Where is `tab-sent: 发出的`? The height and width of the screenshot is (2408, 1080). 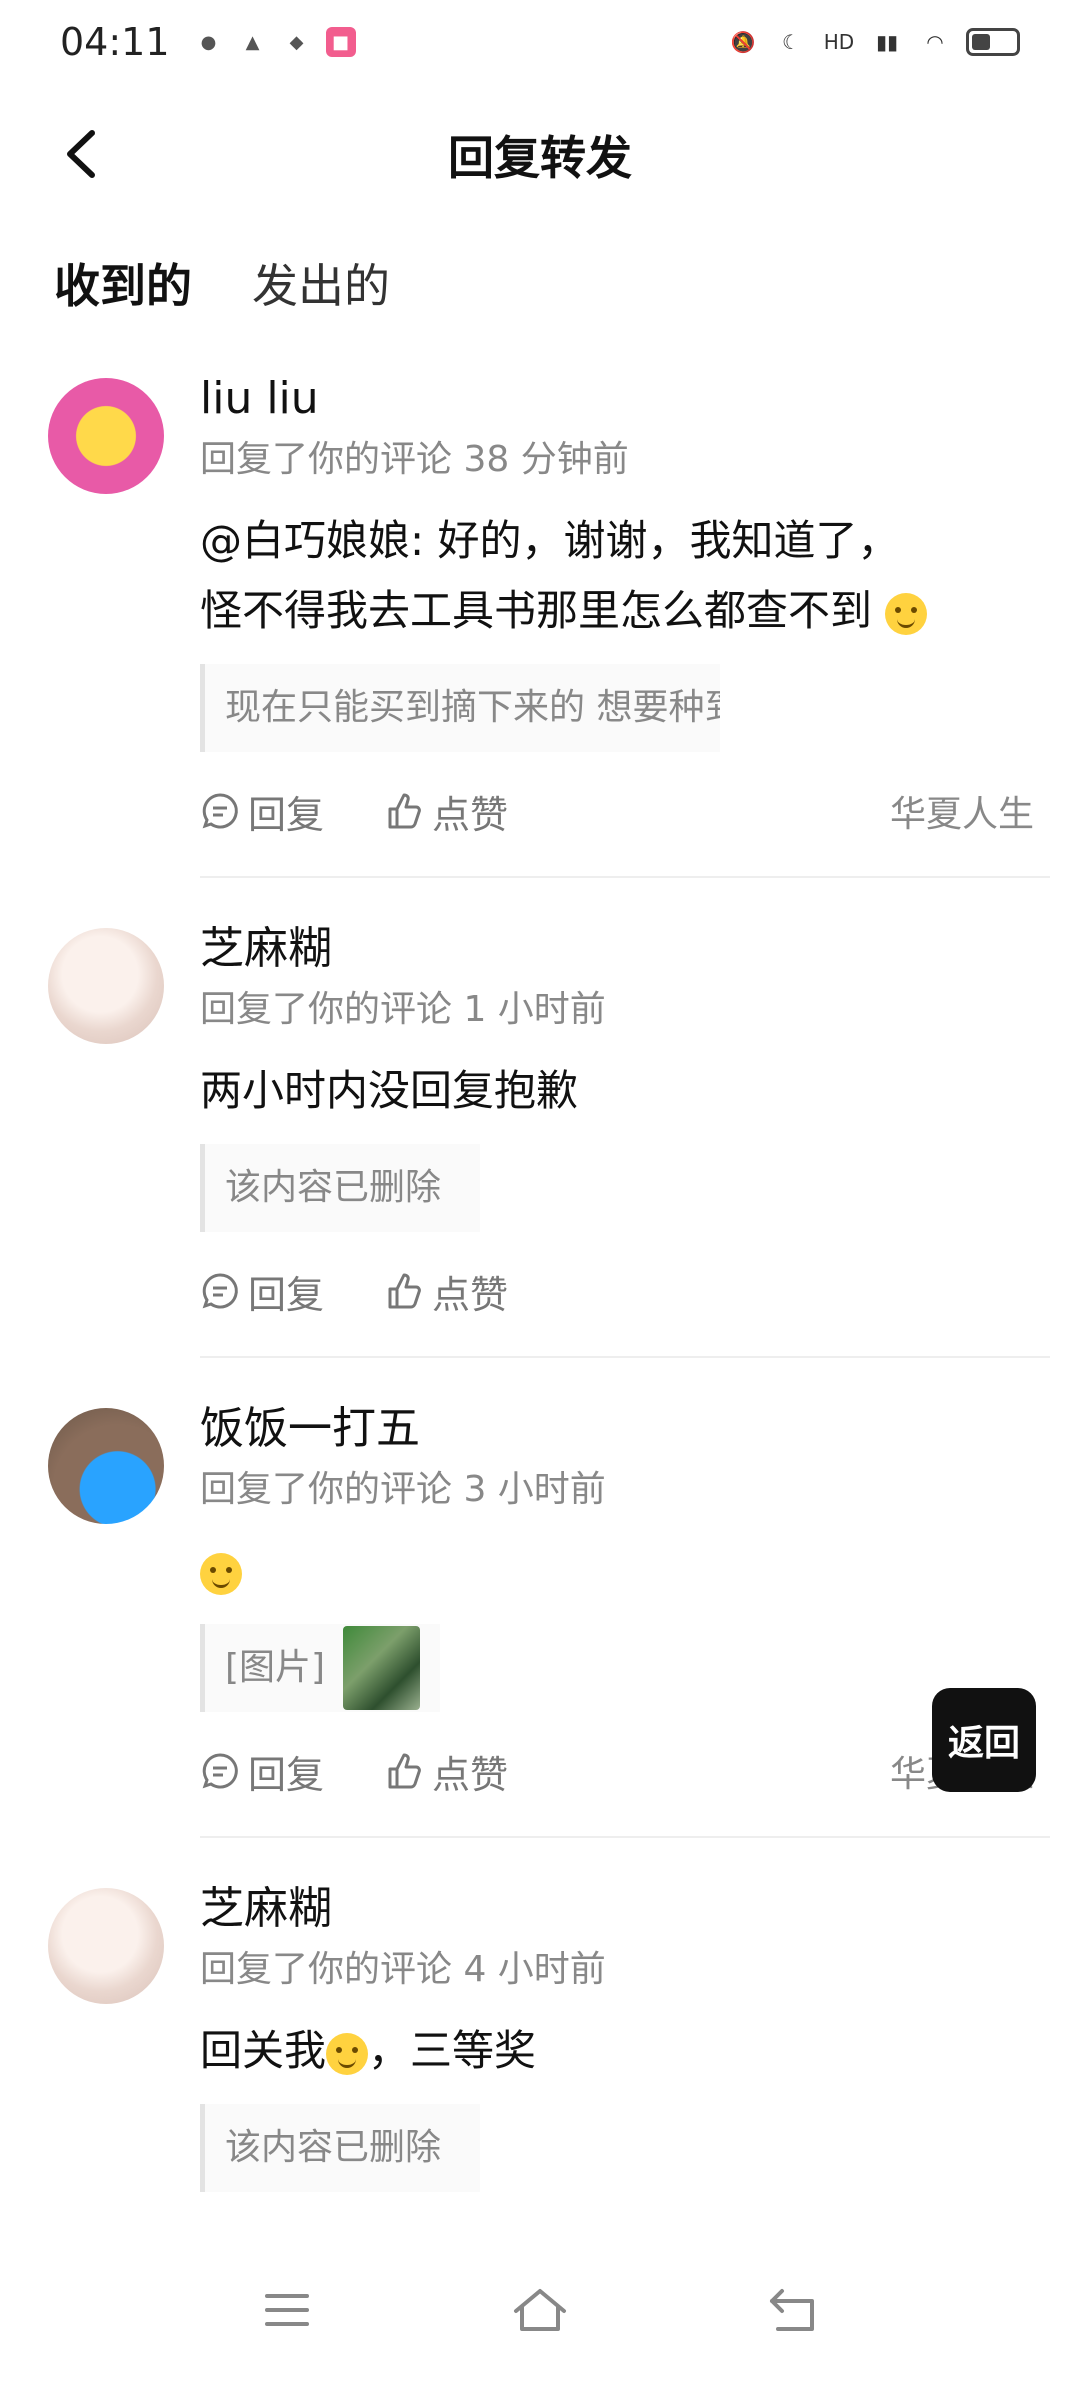
tab-sent: 发出的 is located at coordinates (321, 288).